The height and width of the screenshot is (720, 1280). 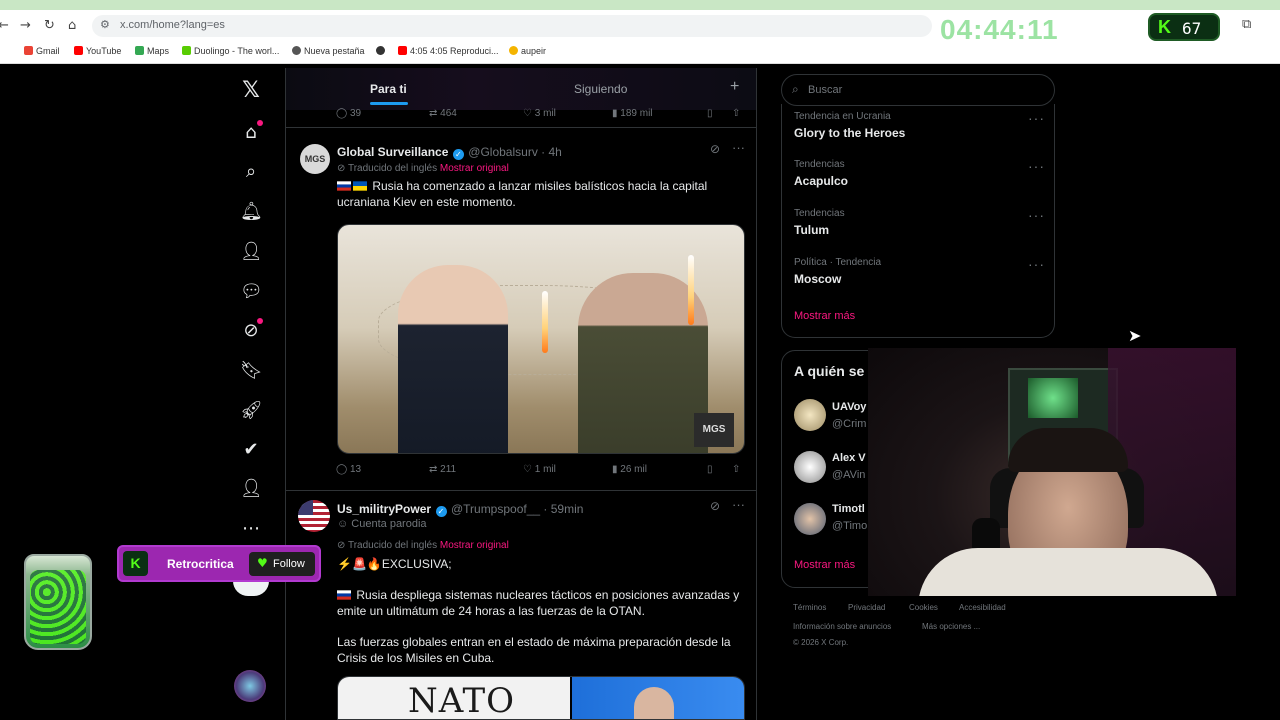 I want to click on author-handle: @Globalsurv · 4h, so click(x=515, y=152).